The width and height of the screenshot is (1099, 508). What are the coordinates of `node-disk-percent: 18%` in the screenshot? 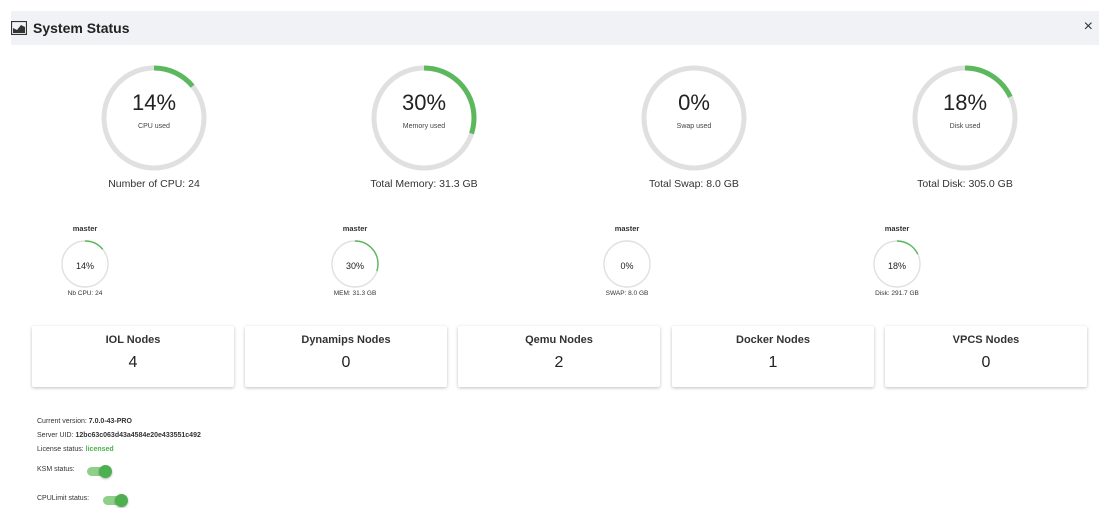 It's located at (896, 266).